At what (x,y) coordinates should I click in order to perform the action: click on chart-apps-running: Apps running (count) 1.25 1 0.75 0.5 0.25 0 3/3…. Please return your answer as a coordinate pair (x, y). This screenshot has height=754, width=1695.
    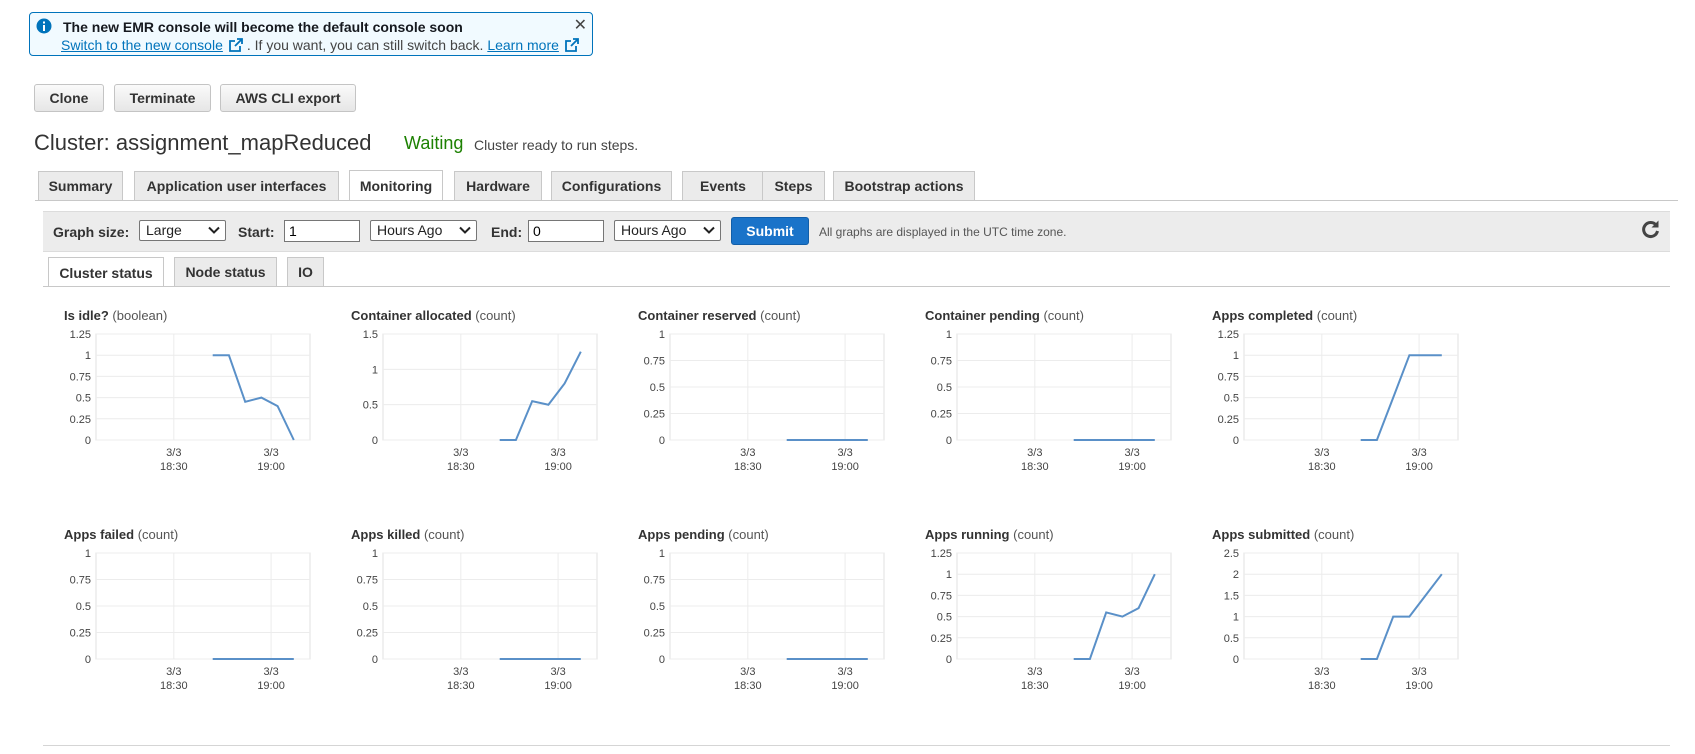
    Looking at the image, I should click on (1060, 622).